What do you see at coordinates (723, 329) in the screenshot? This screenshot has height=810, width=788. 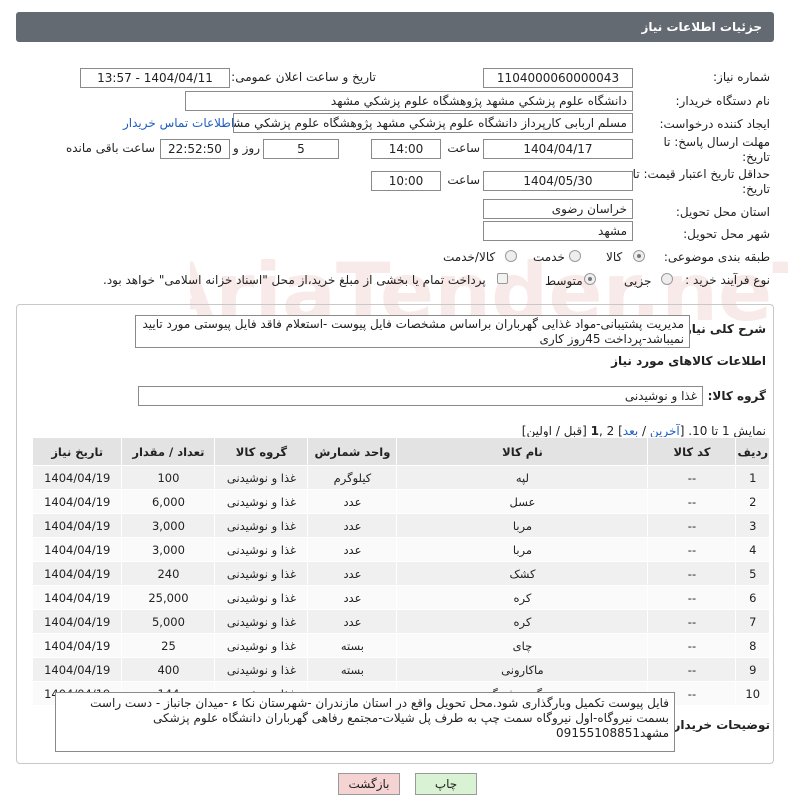 I see `description-label: شرح کلی نیاز:` at bounding box center [723, 329].